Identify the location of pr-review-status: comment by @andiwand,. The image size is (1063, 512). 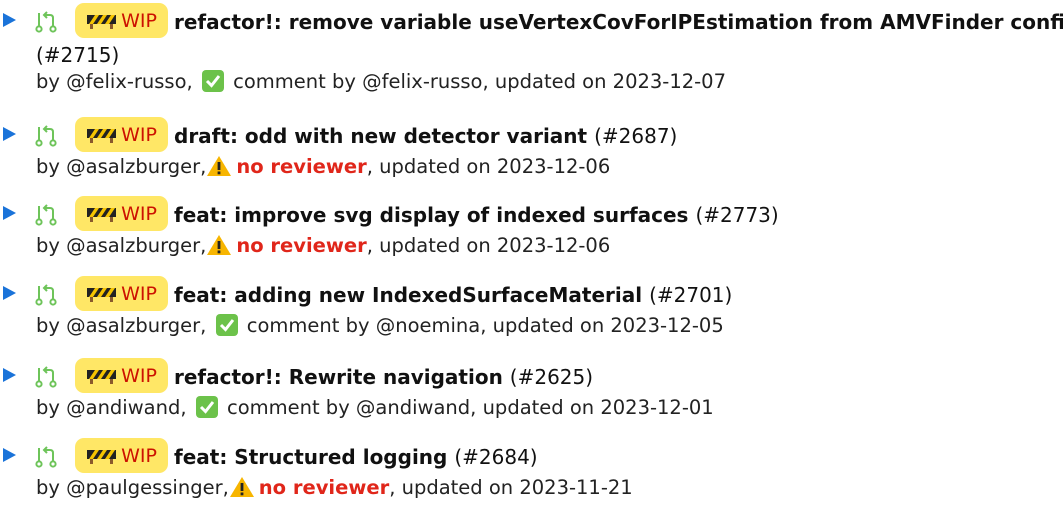
(351, 407).